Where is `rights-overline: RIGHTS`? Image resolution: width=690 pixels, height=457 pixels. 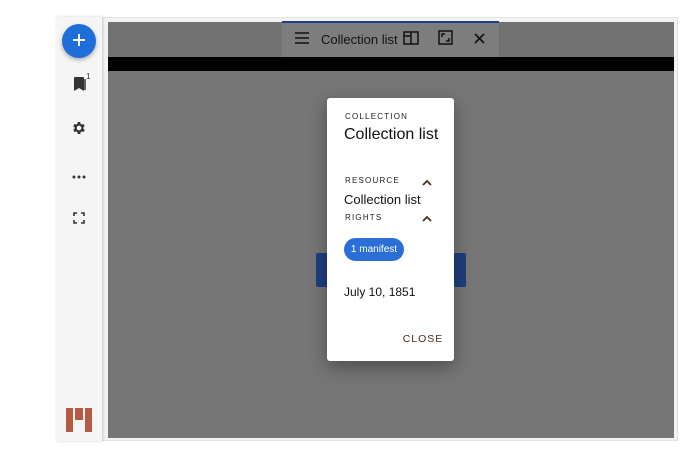
rights-overline: RIGHTS is located at coordinates (364, 217).